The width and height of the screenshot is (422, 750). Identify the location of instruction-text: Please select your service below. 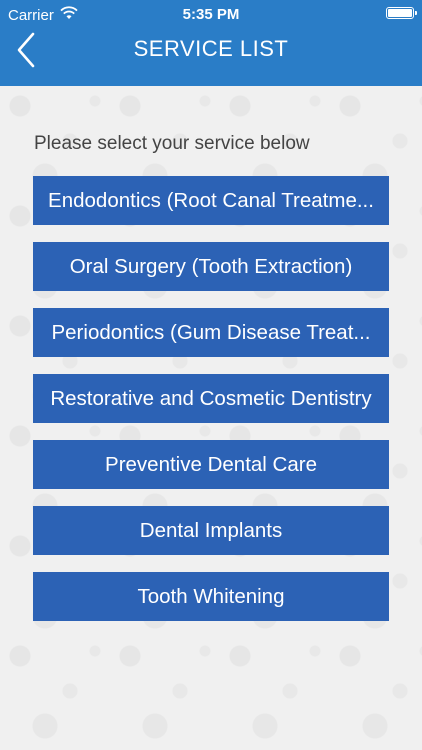
(172, 143).